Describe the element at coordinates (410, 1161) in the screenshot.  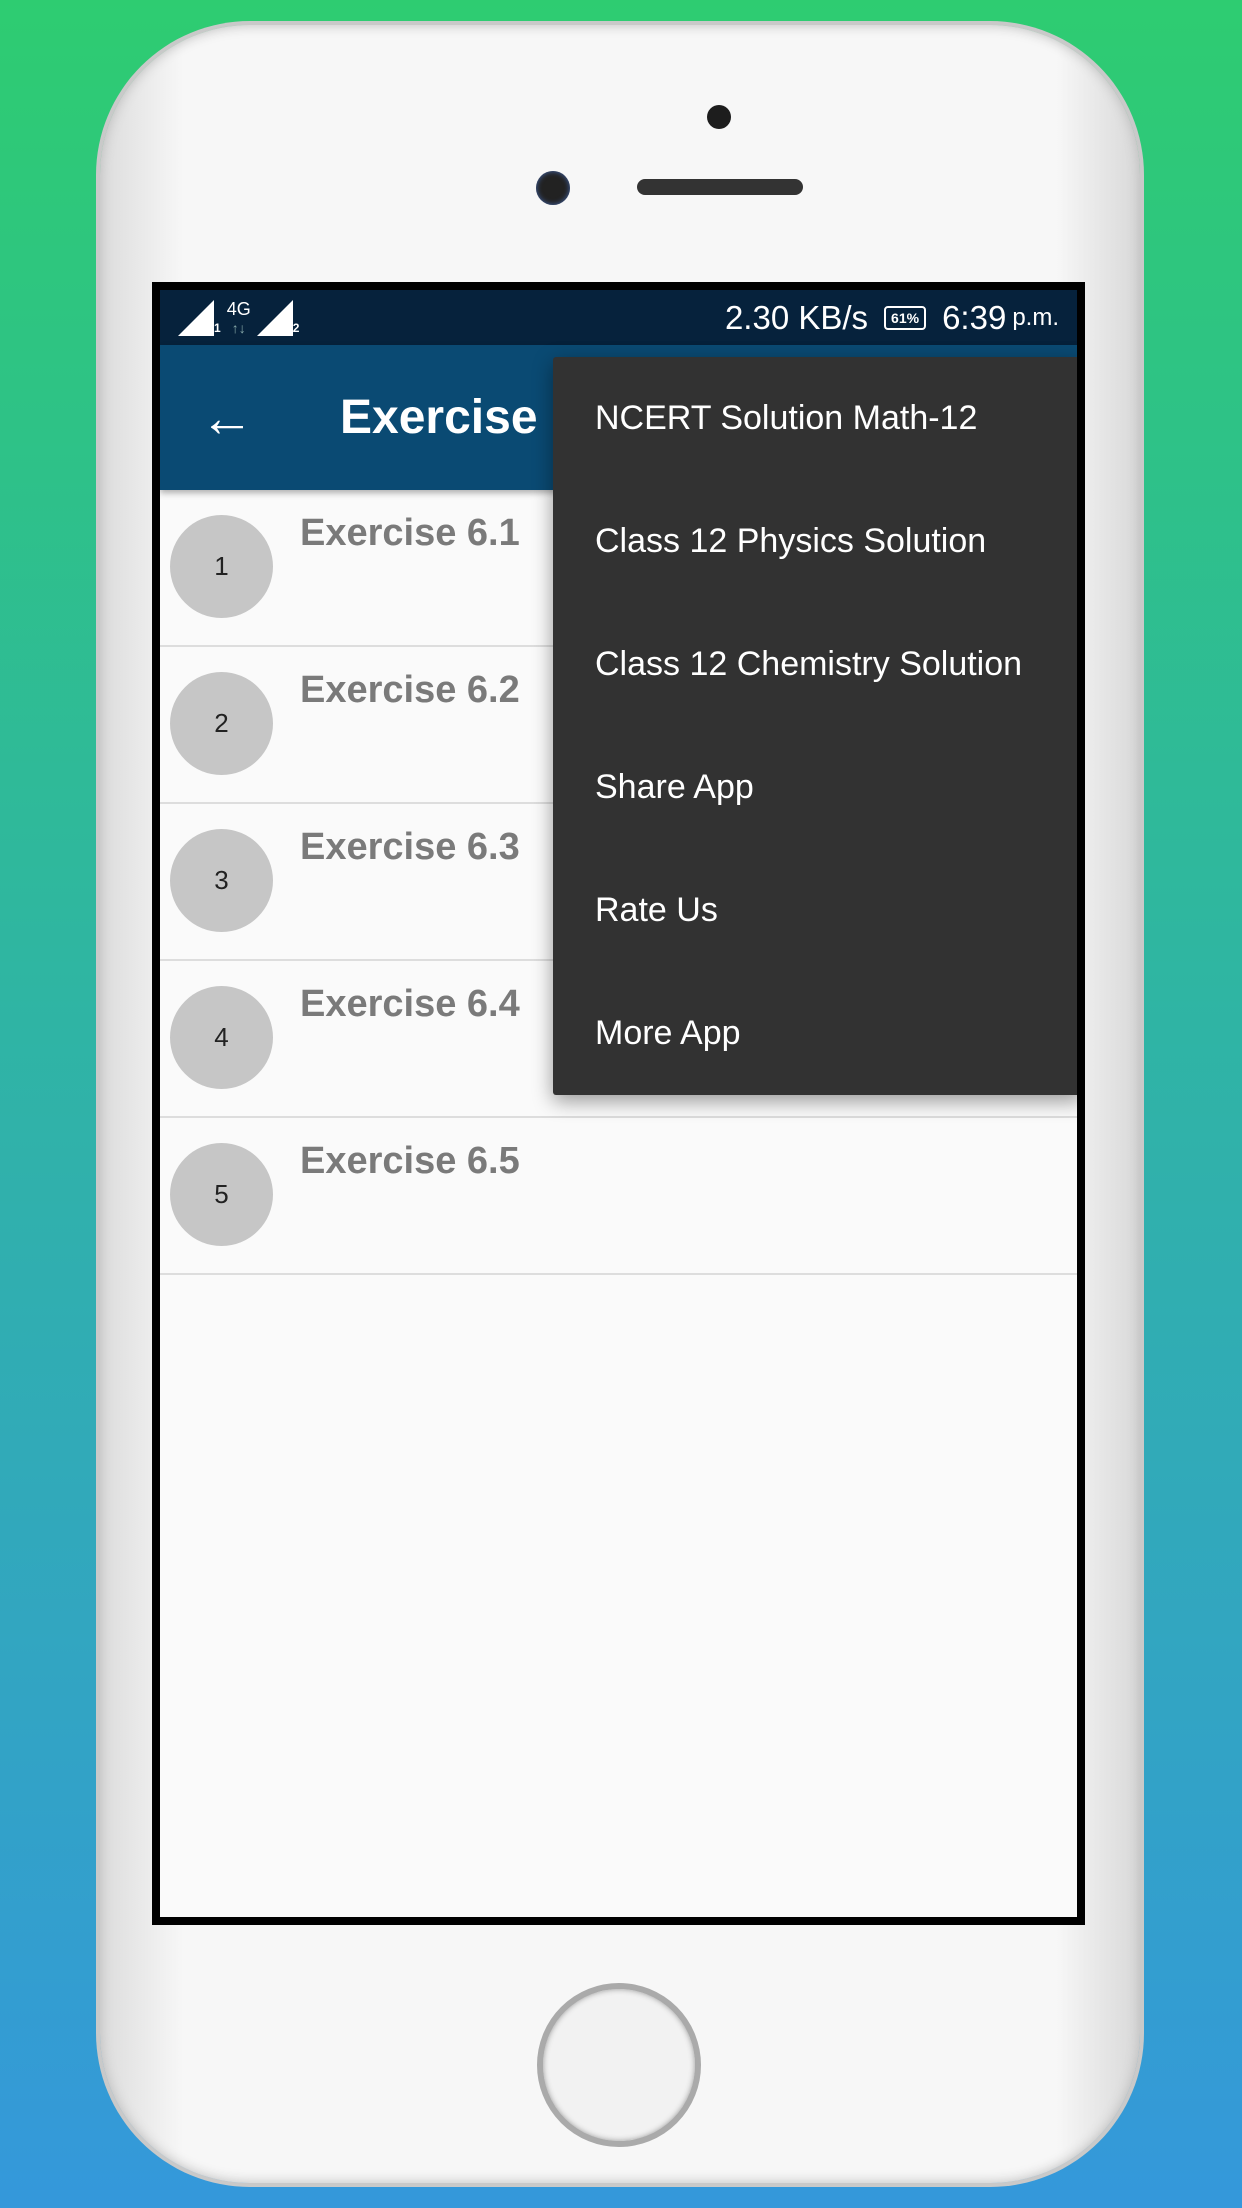
I see `exercise-label: Exercise 6.5` at that location.